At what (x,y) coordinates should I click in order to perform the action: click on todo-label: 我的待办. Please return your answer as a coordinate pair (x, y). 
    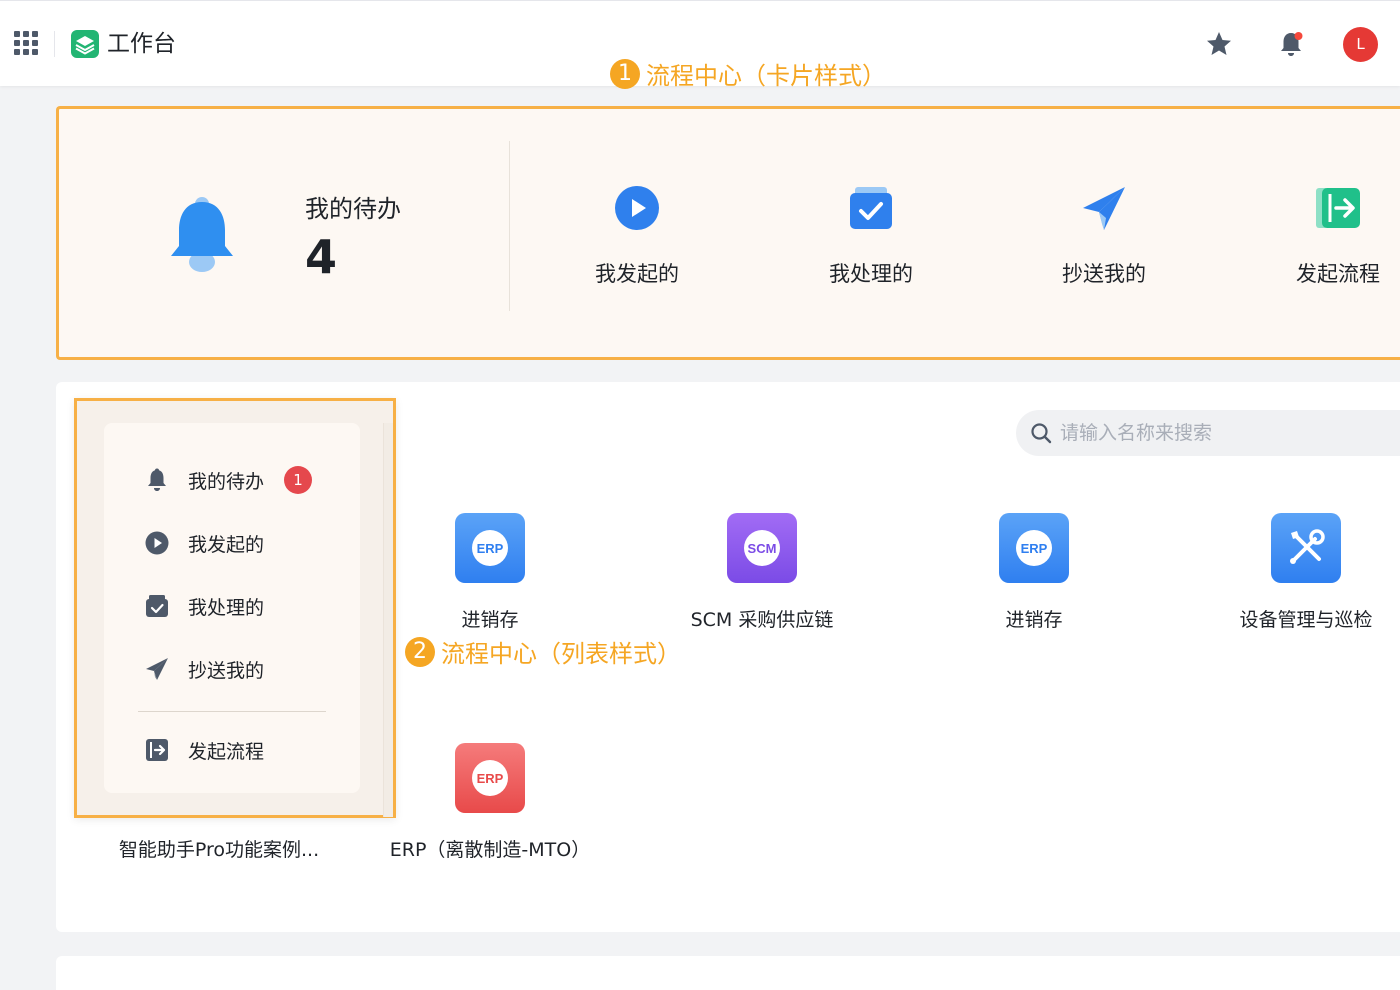
    Looking at the image, I should click on (353, 206).